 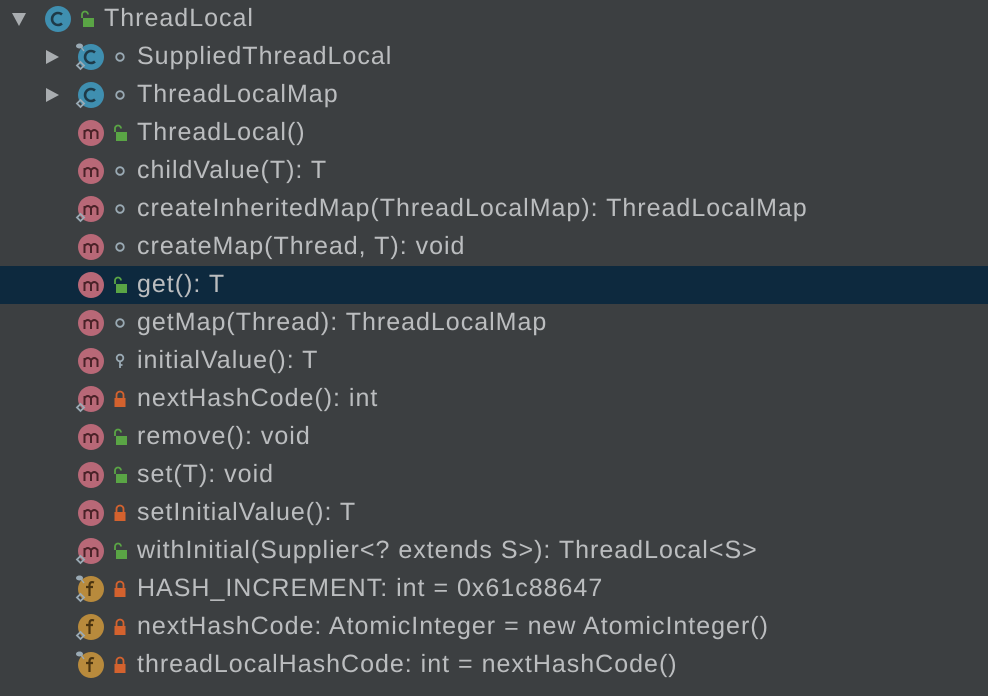 I want to click on tree-item: createInheritedMap(ThreadLocalMap): ThreadLocalMap, so click(x=494, y=209).